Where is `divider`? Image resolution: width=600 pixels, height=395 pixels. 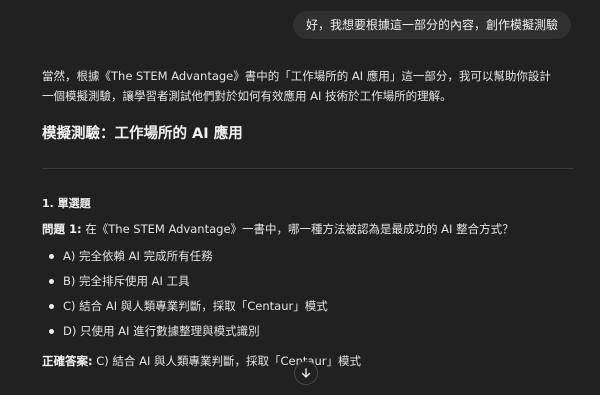 divider is located at coordinates (308, 168).